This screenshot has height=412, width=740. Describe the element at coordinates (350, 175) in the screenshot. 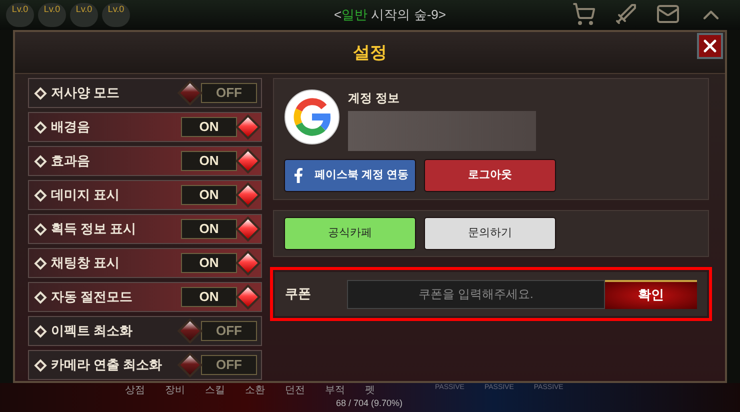

I see `facebook-link-button: 페이스북 계정 연동` at that location.